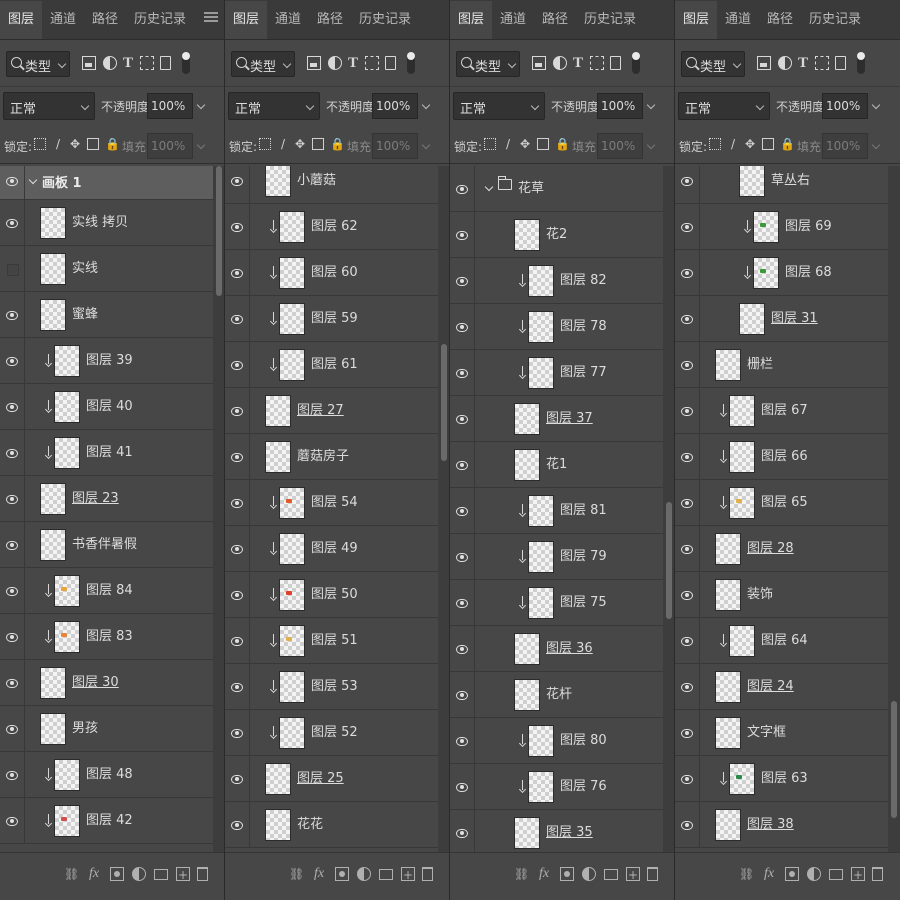 This screenshot has width=900, height=900. What do you see at coordinates (331, 411) in the screenshot?
I see `layer-row: 图层 27` at bounding box center [331, 411].